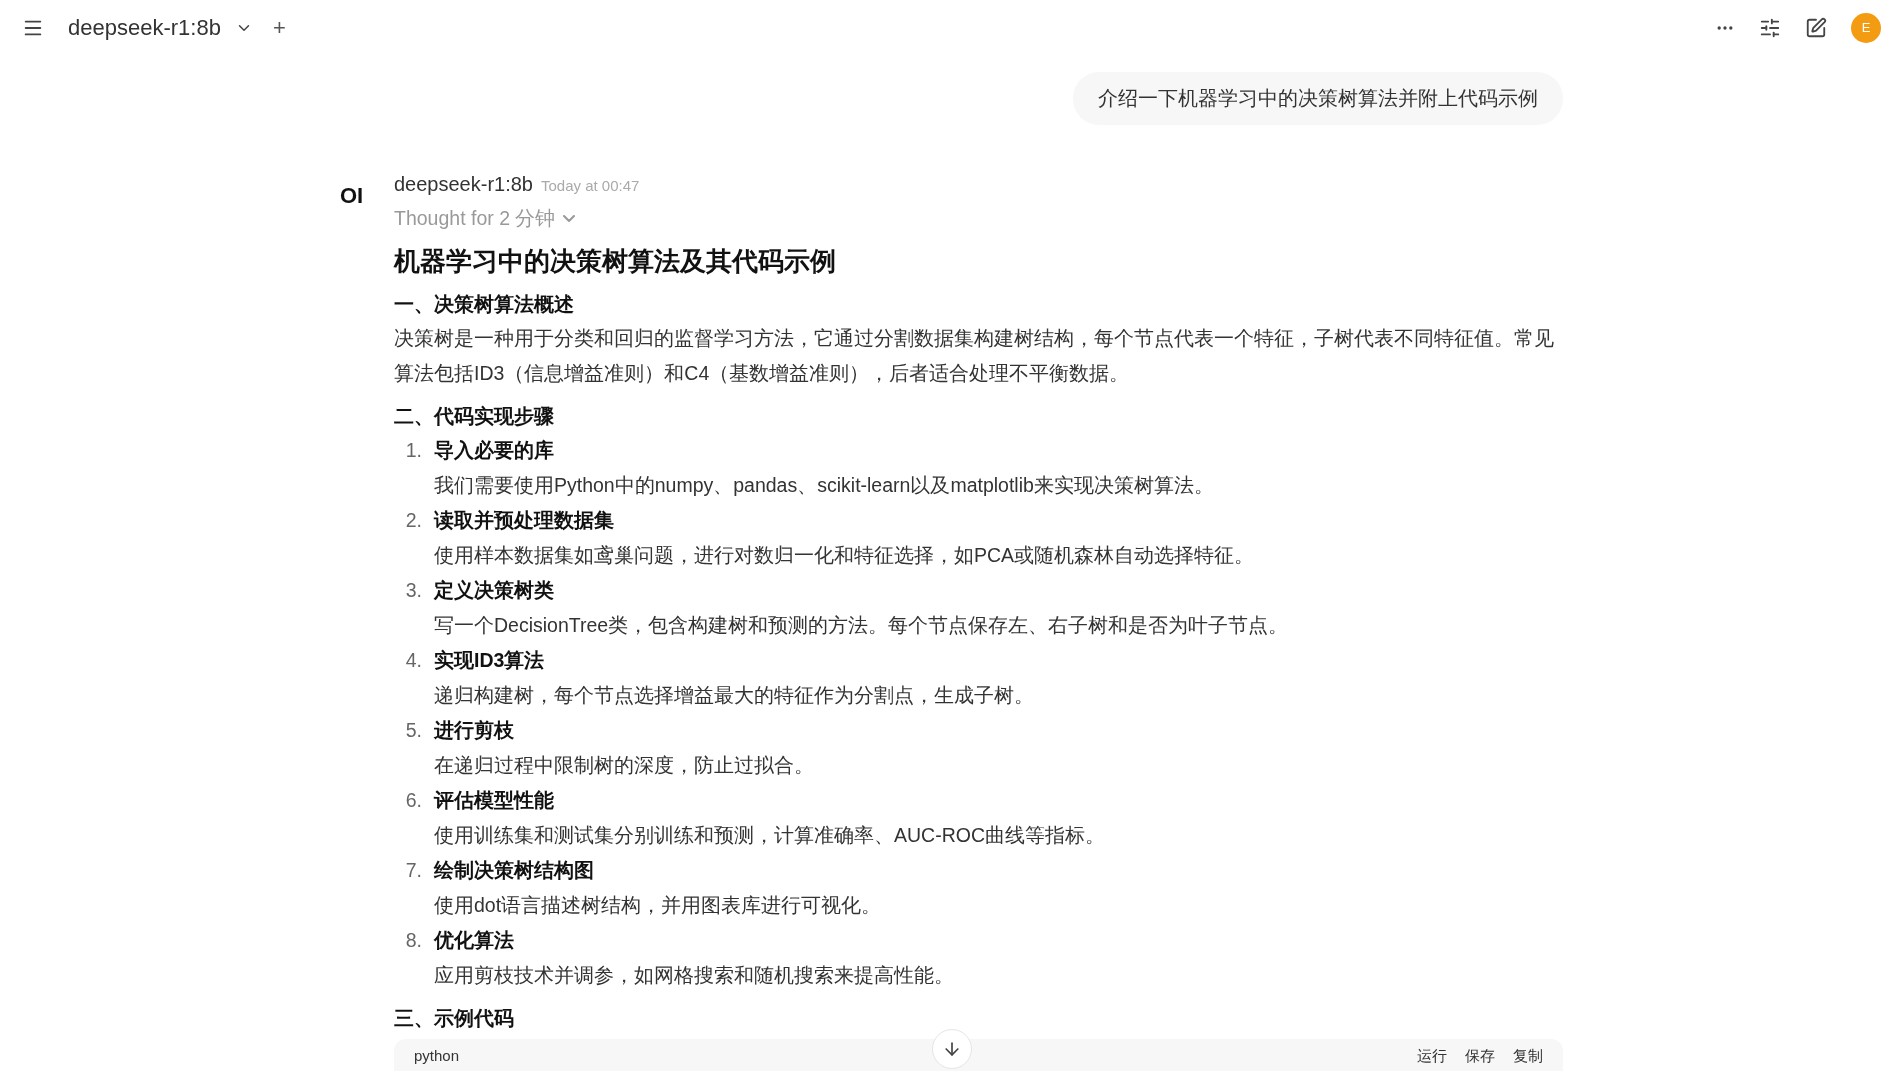 Image resolution: width=1901 pixels, height=1078 pixels. I want to click on model-name: deepseek-r1:8b, so click(463, 184).